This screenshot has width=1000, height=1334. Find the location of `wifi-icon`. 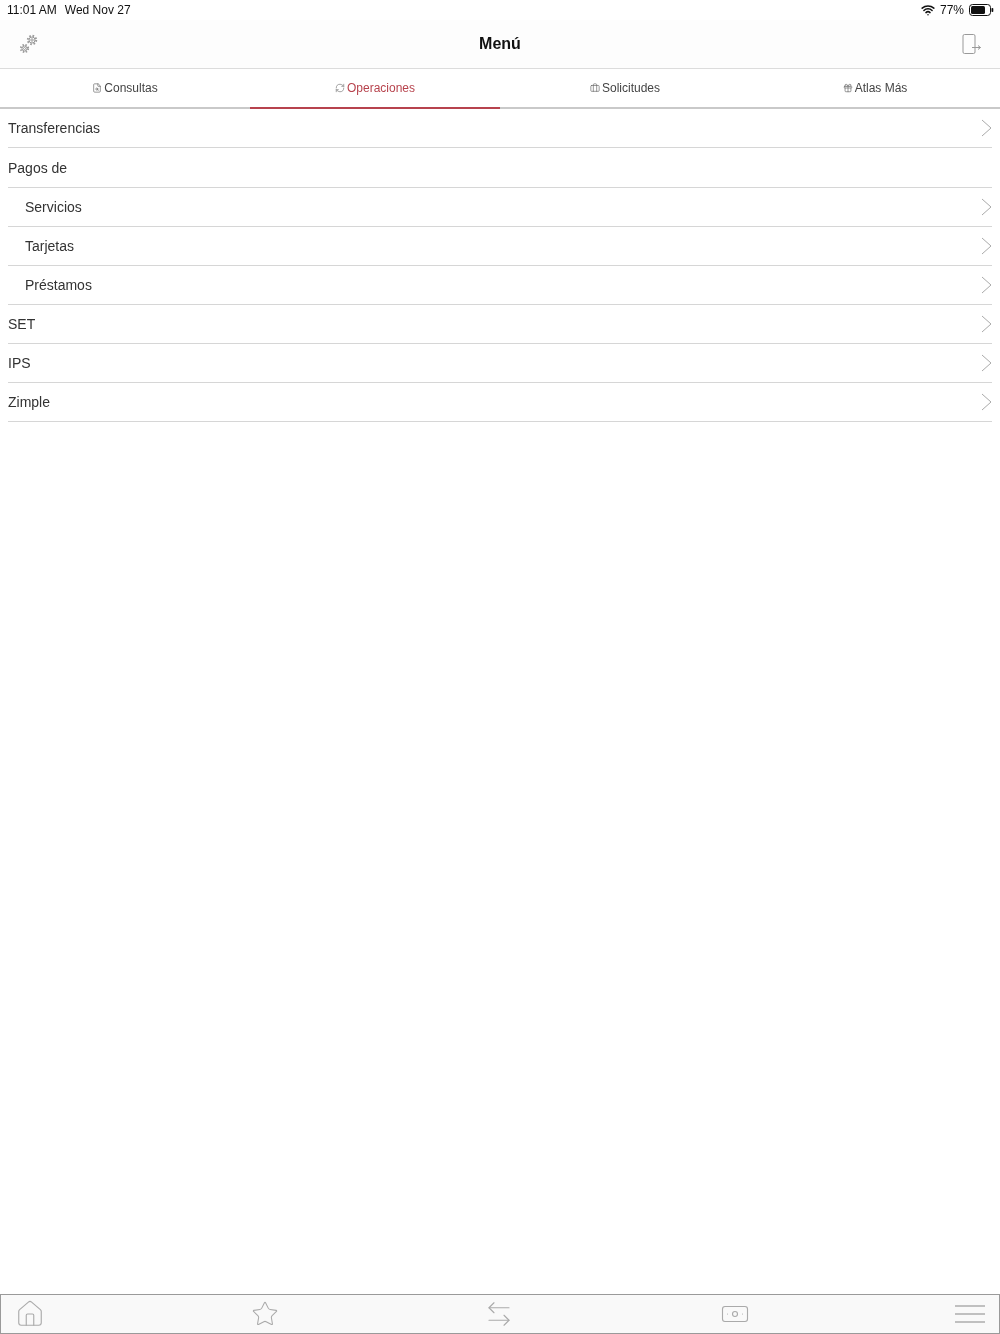

wifi-icon is located at coordinates (927, 10).